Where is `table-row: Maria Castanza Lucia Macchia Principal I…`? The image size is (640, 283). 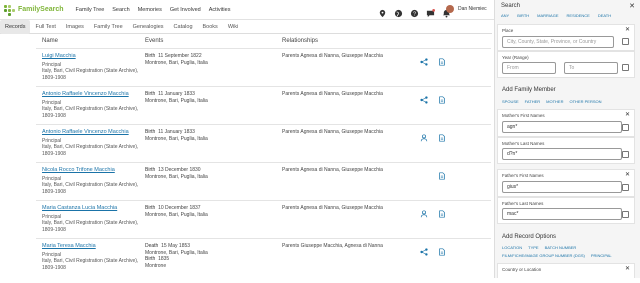
table-row: Maria Castanza Lucia Macchia Principal I… is located at coordinates (263, 219).